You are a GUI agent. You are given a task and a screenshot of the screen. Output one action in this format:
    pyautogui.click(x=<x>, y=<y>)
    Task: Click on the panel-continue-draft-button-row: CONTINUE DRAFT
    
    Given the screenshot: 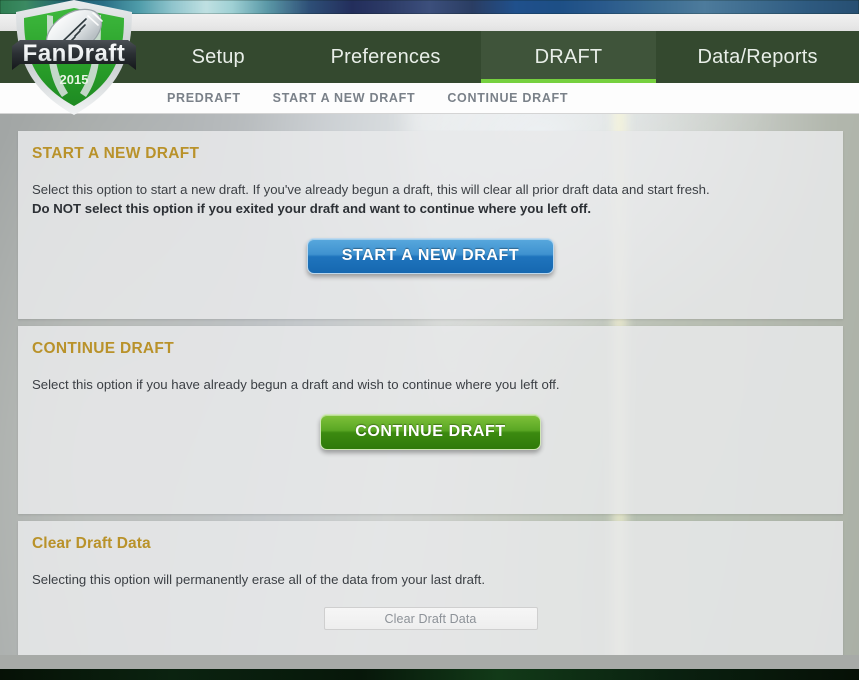 What is the action you would take?
    pyautogui.click(x=430, y=432)
    